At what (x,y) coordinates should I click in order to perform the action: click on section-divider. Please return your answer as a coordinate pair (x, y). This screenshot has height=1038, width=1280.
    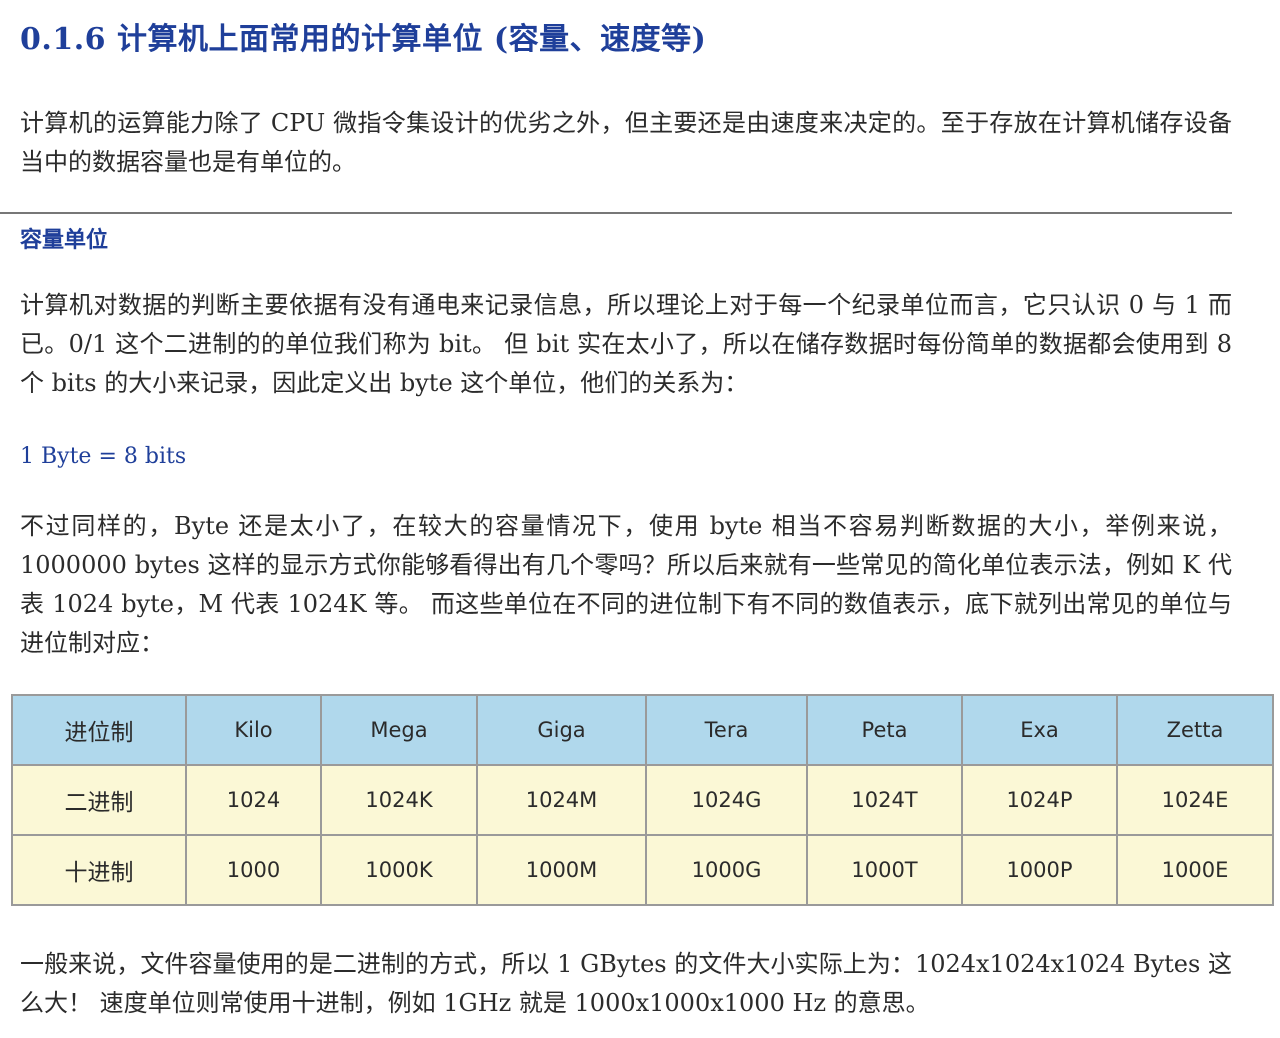
    Looking at the image, I should click on (616, 213).